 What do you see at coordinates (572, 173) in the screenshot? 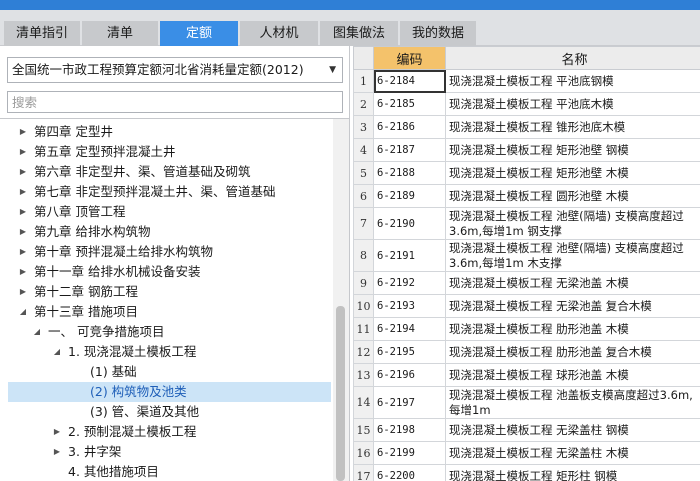
I see `quota-name-cell: 现浇混凝土模板工程 矩形池壁 木模` at bounding box center [572, 173].